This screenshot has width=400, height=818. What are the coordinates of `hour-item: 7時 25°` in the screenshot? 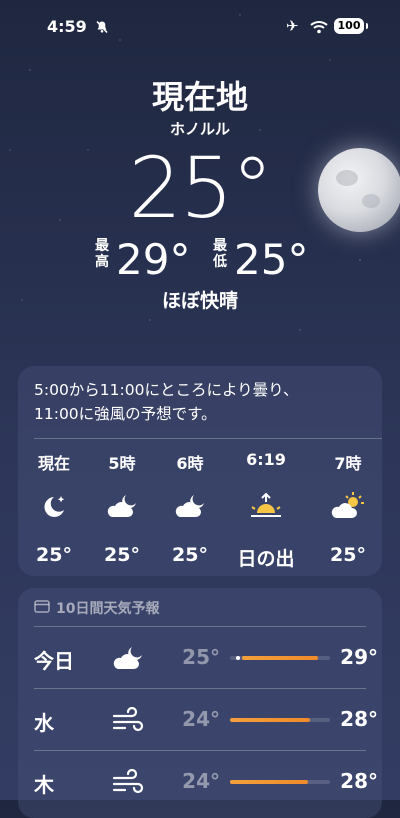 It's located at (348, 508).